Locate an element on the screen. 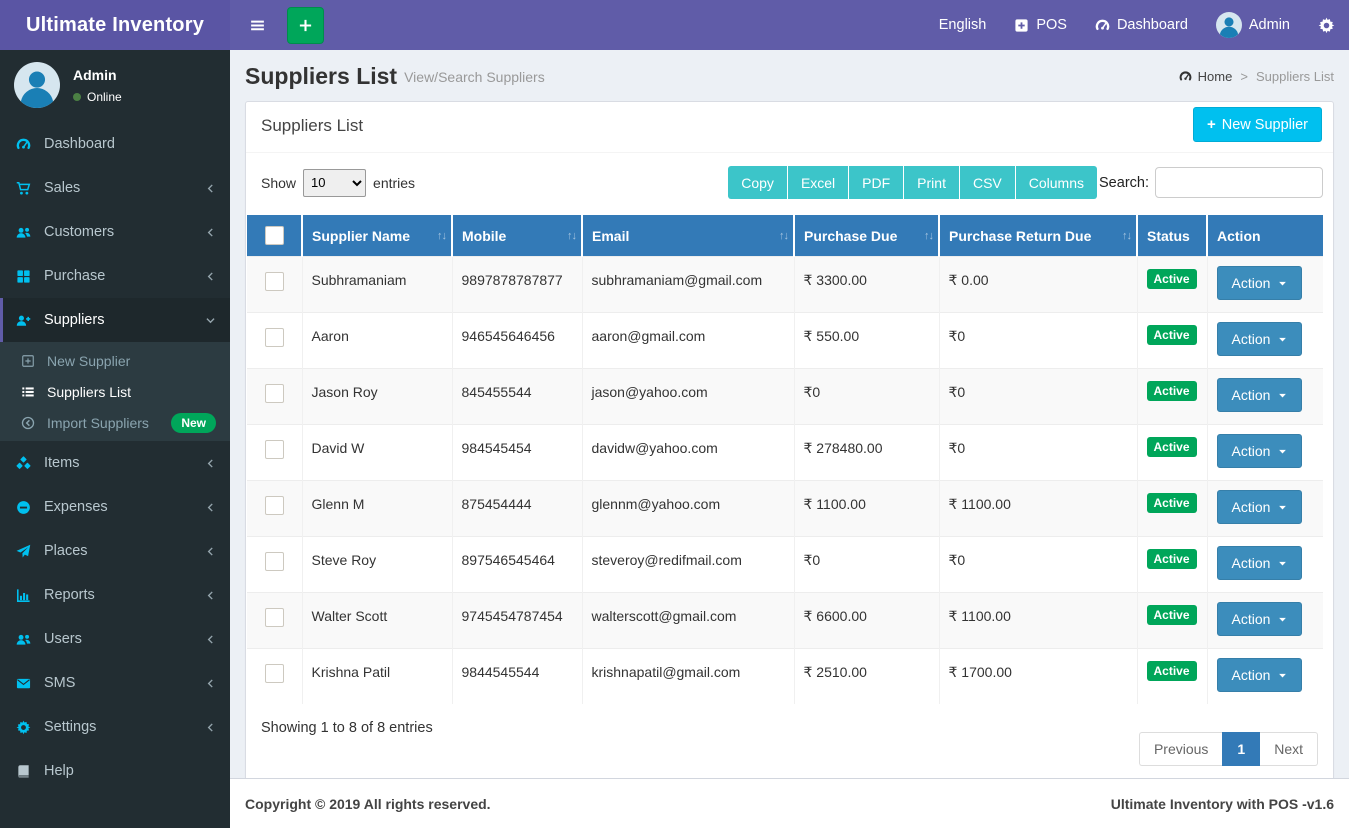  page-length-select: 10 is located at coordinates (335, 182).